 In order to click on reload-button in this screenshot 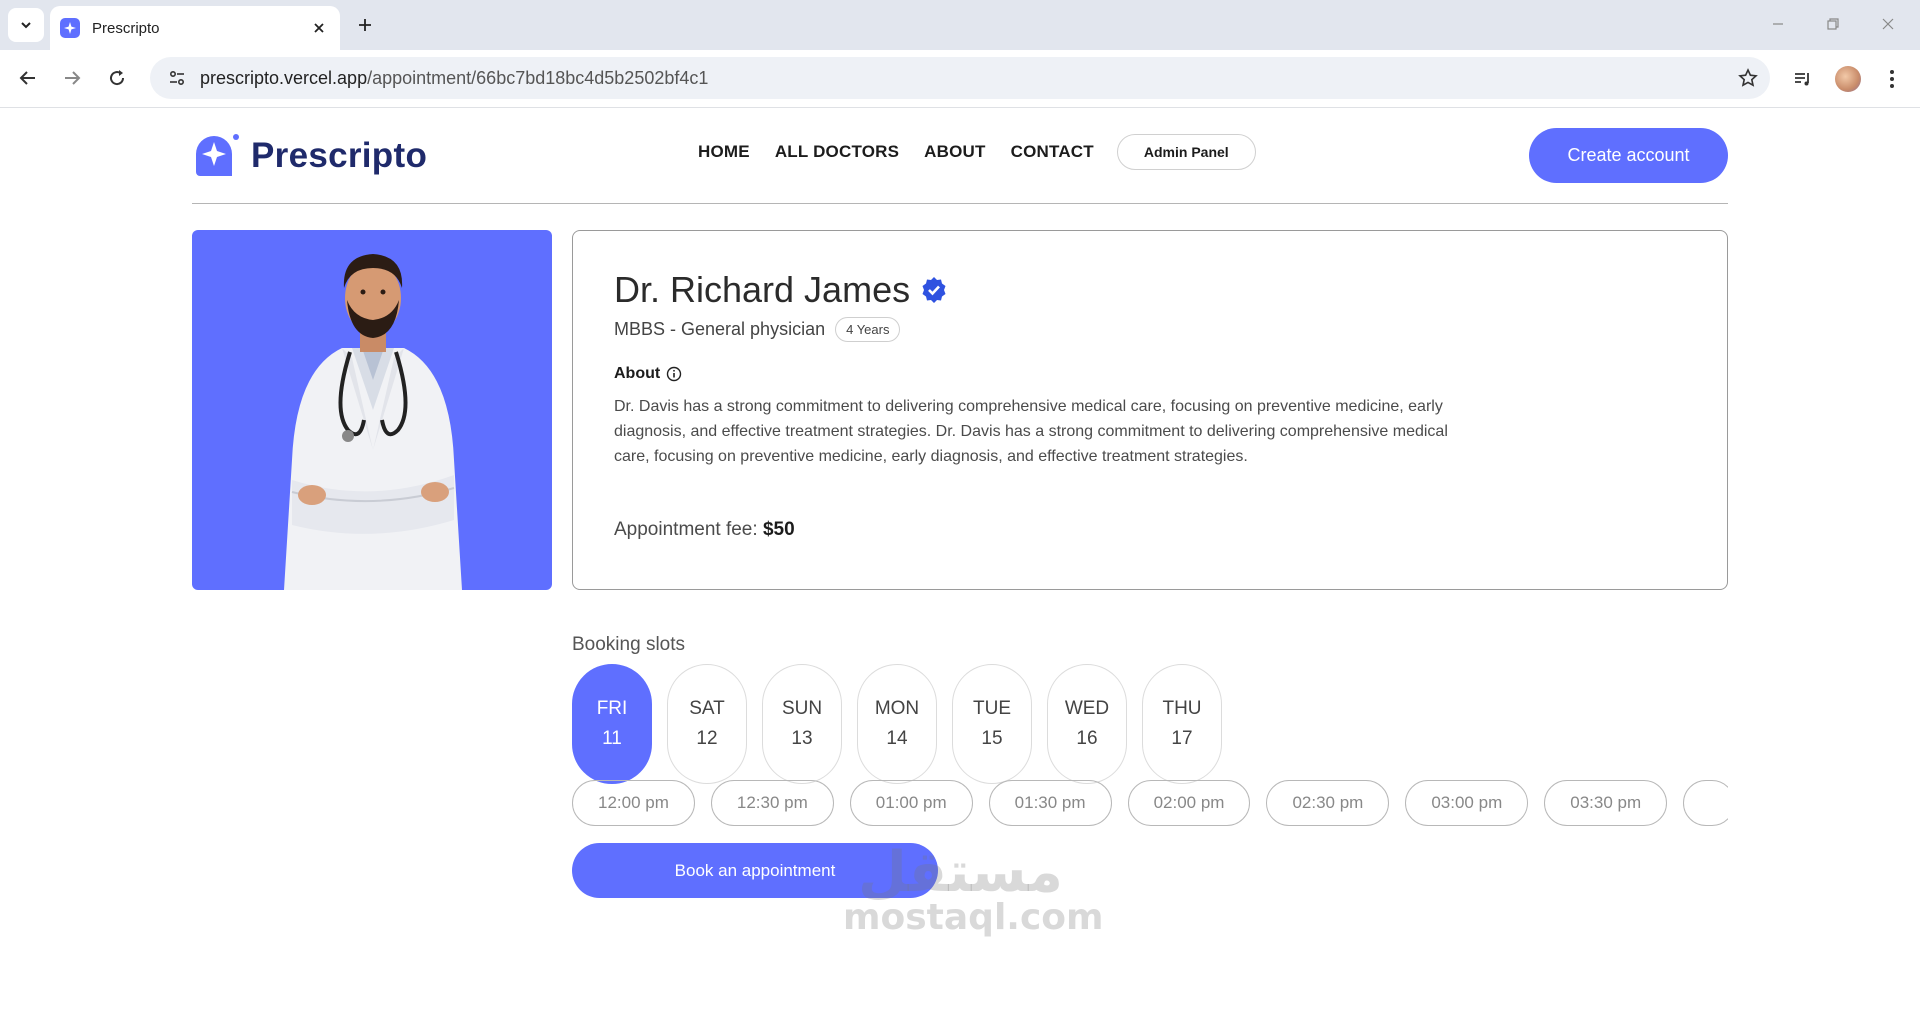, I will do `click(117, 78)`.